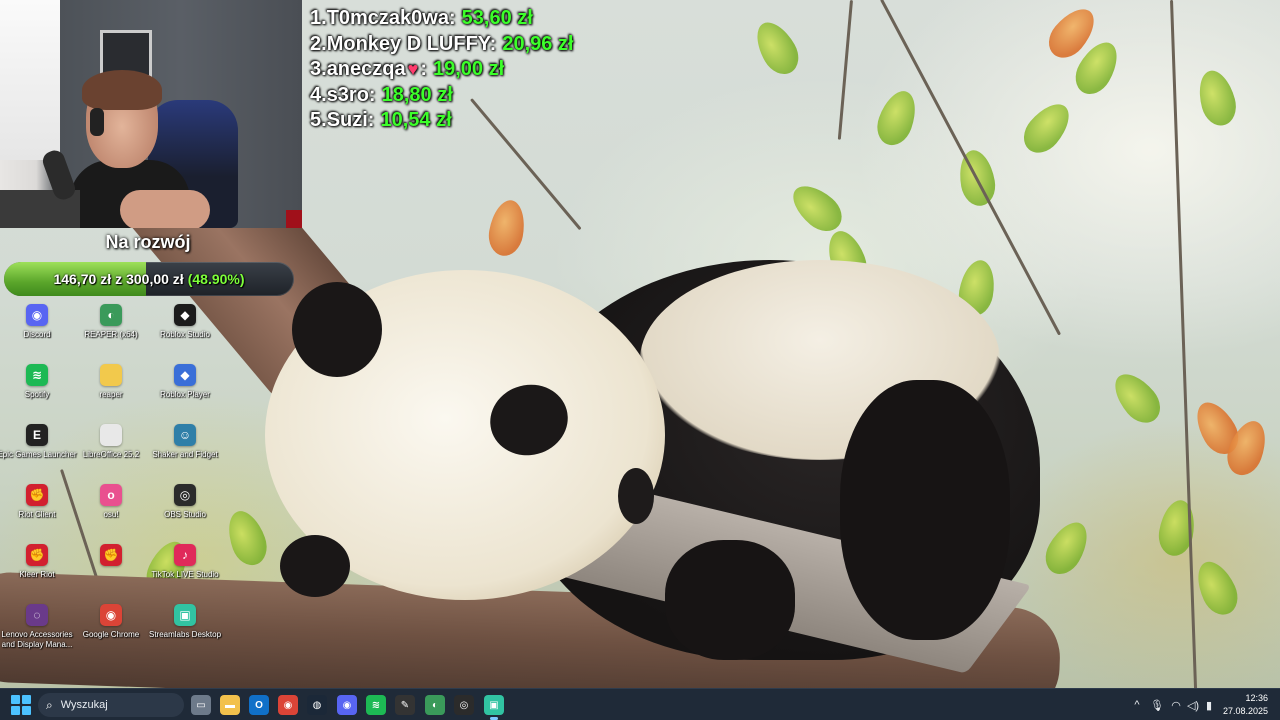  What do you see at coordinates (119, 279) in the screenshot?
I see `goal-separator: z` at bounding box center [119, 279].